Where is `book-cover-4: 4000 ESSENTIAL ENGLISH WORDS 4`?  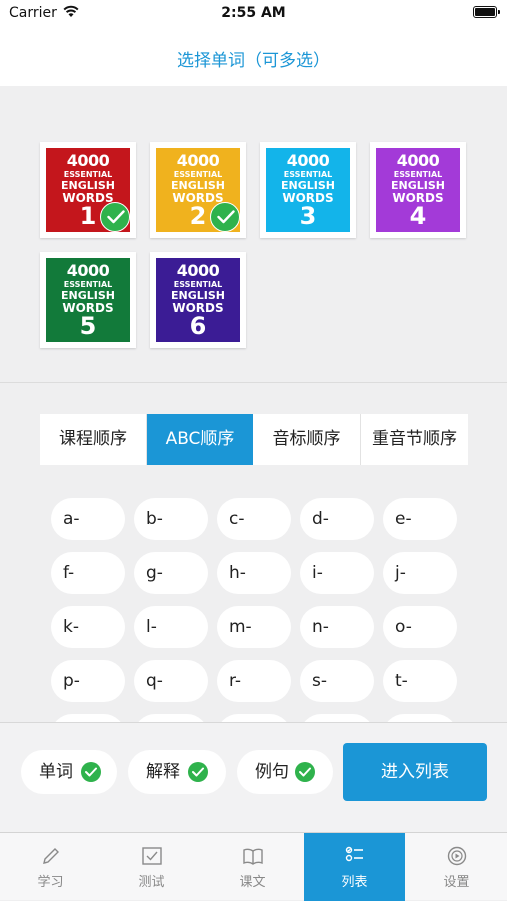
book-cover-4: 4000 ESSENTIAL ENGLISH WORDS 4 is located at coordinates (418, 190).